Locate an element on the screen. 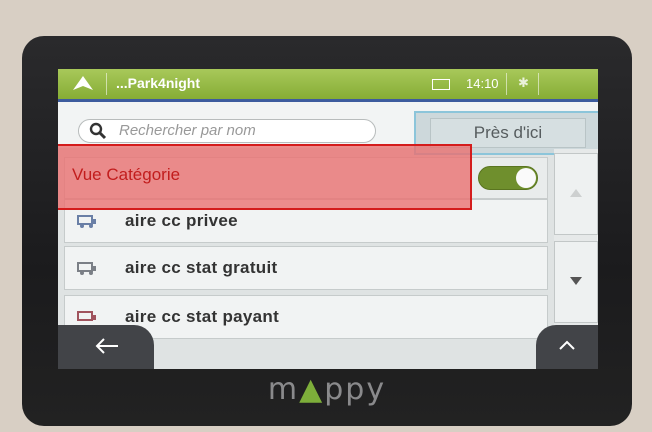  scroll-down-button is located at coordinates (576, 282).